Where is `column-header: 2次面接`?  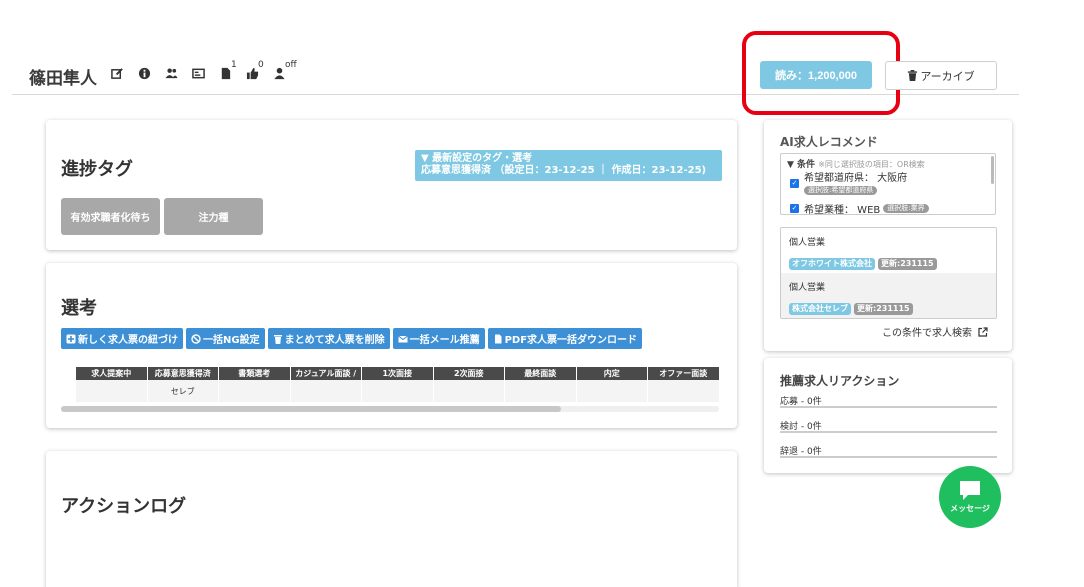 column-header: 2次面接 is located at coordinates (469, 373).